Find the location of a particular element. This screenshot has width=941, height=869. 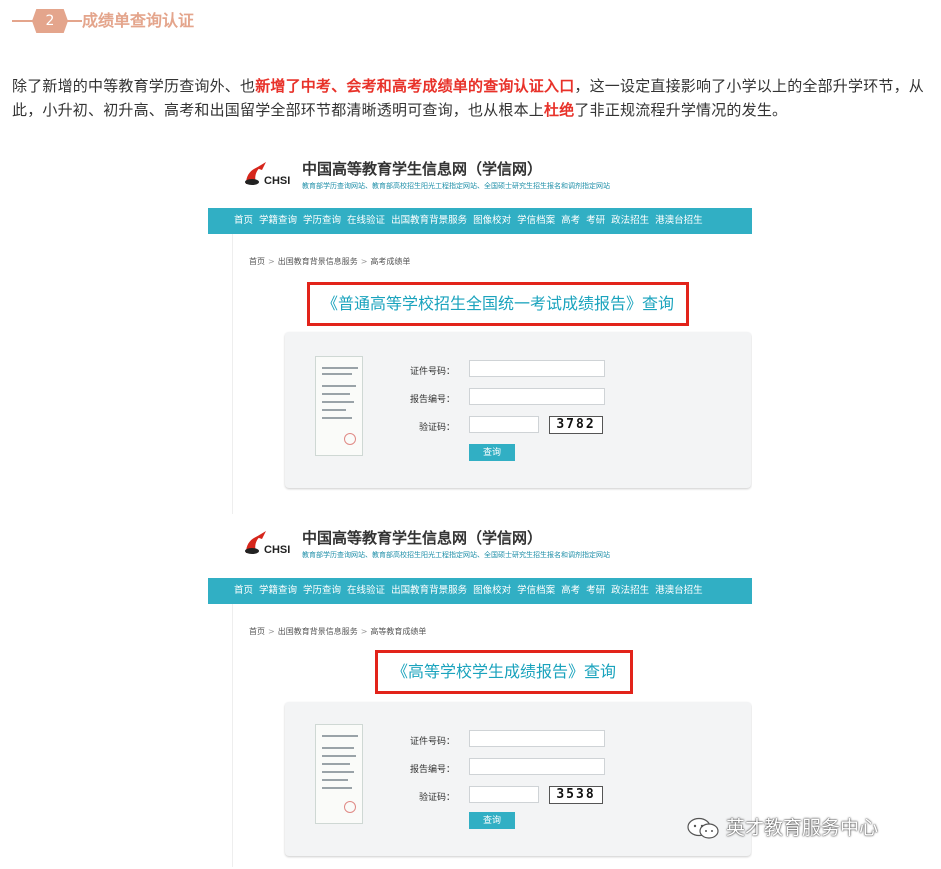

breadcrumb-current: 高考成绩单 is located at coordinates (390, 261).